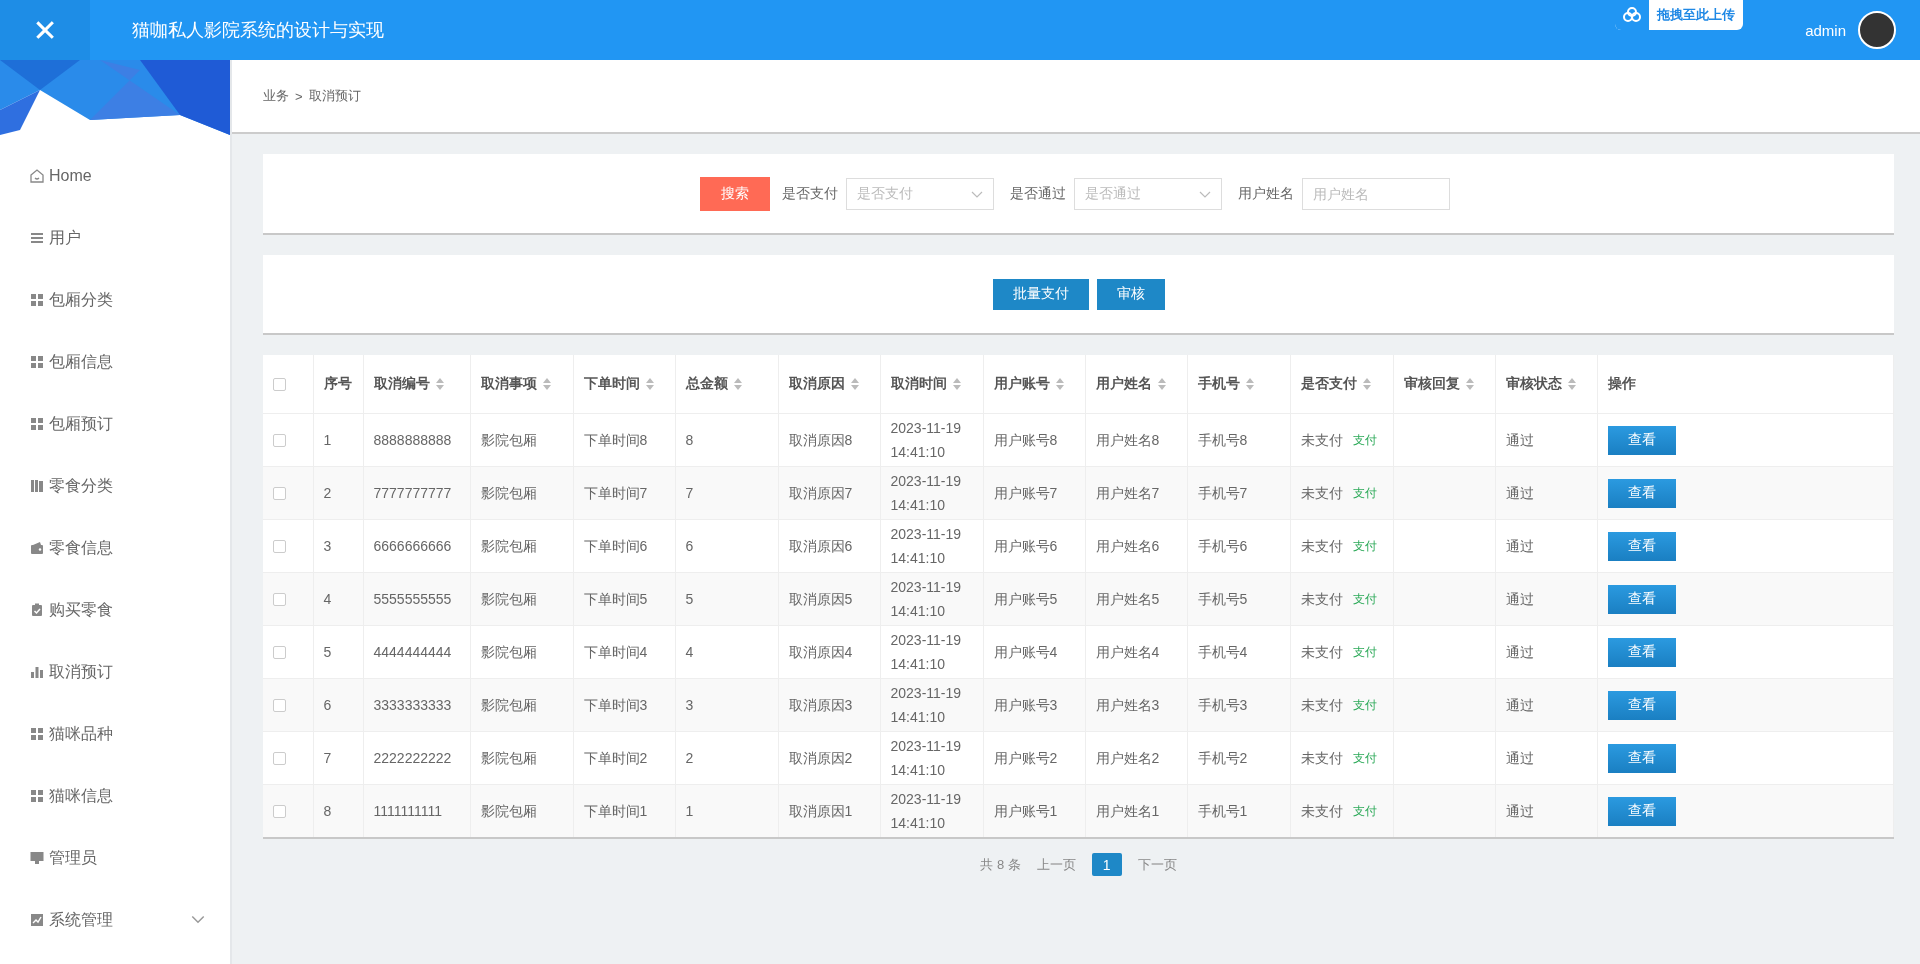  Describe the element at coordinates (276, 96) in the screenshot. I see `breadcrumb-item: 业务` at that location.